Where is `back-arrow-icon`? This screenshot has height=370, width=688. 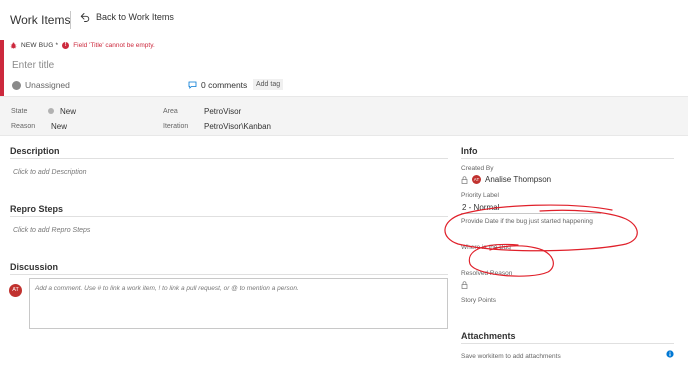 back-arrow-icon is located at coordinates (85, 17).